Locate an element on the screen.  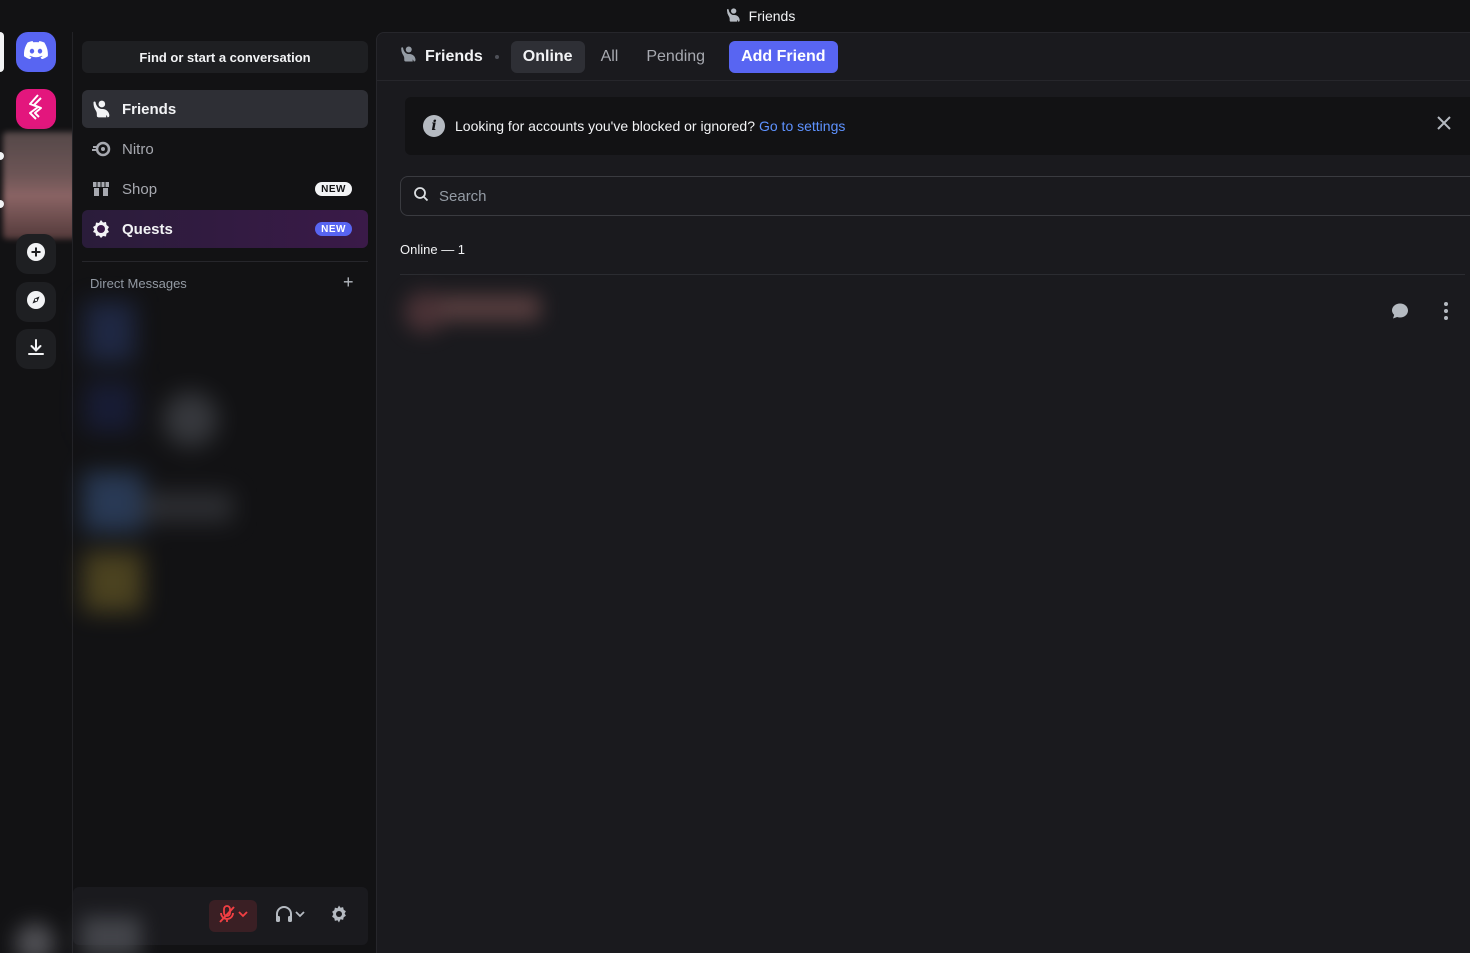
sidebar-item-label: Friends is located at coordinates (149, 109).